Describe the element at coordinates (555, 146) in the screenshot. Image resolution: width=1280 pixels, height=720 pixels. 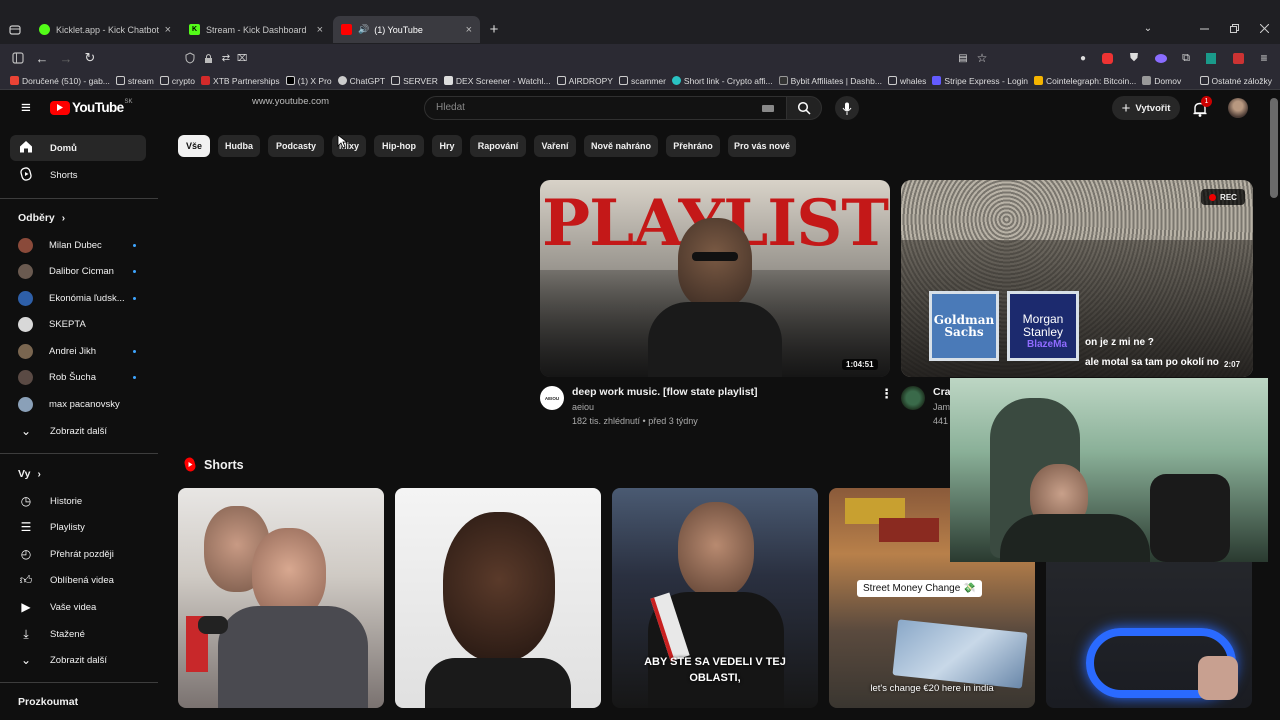
I see `chip-cooking: Vaření` at that location.